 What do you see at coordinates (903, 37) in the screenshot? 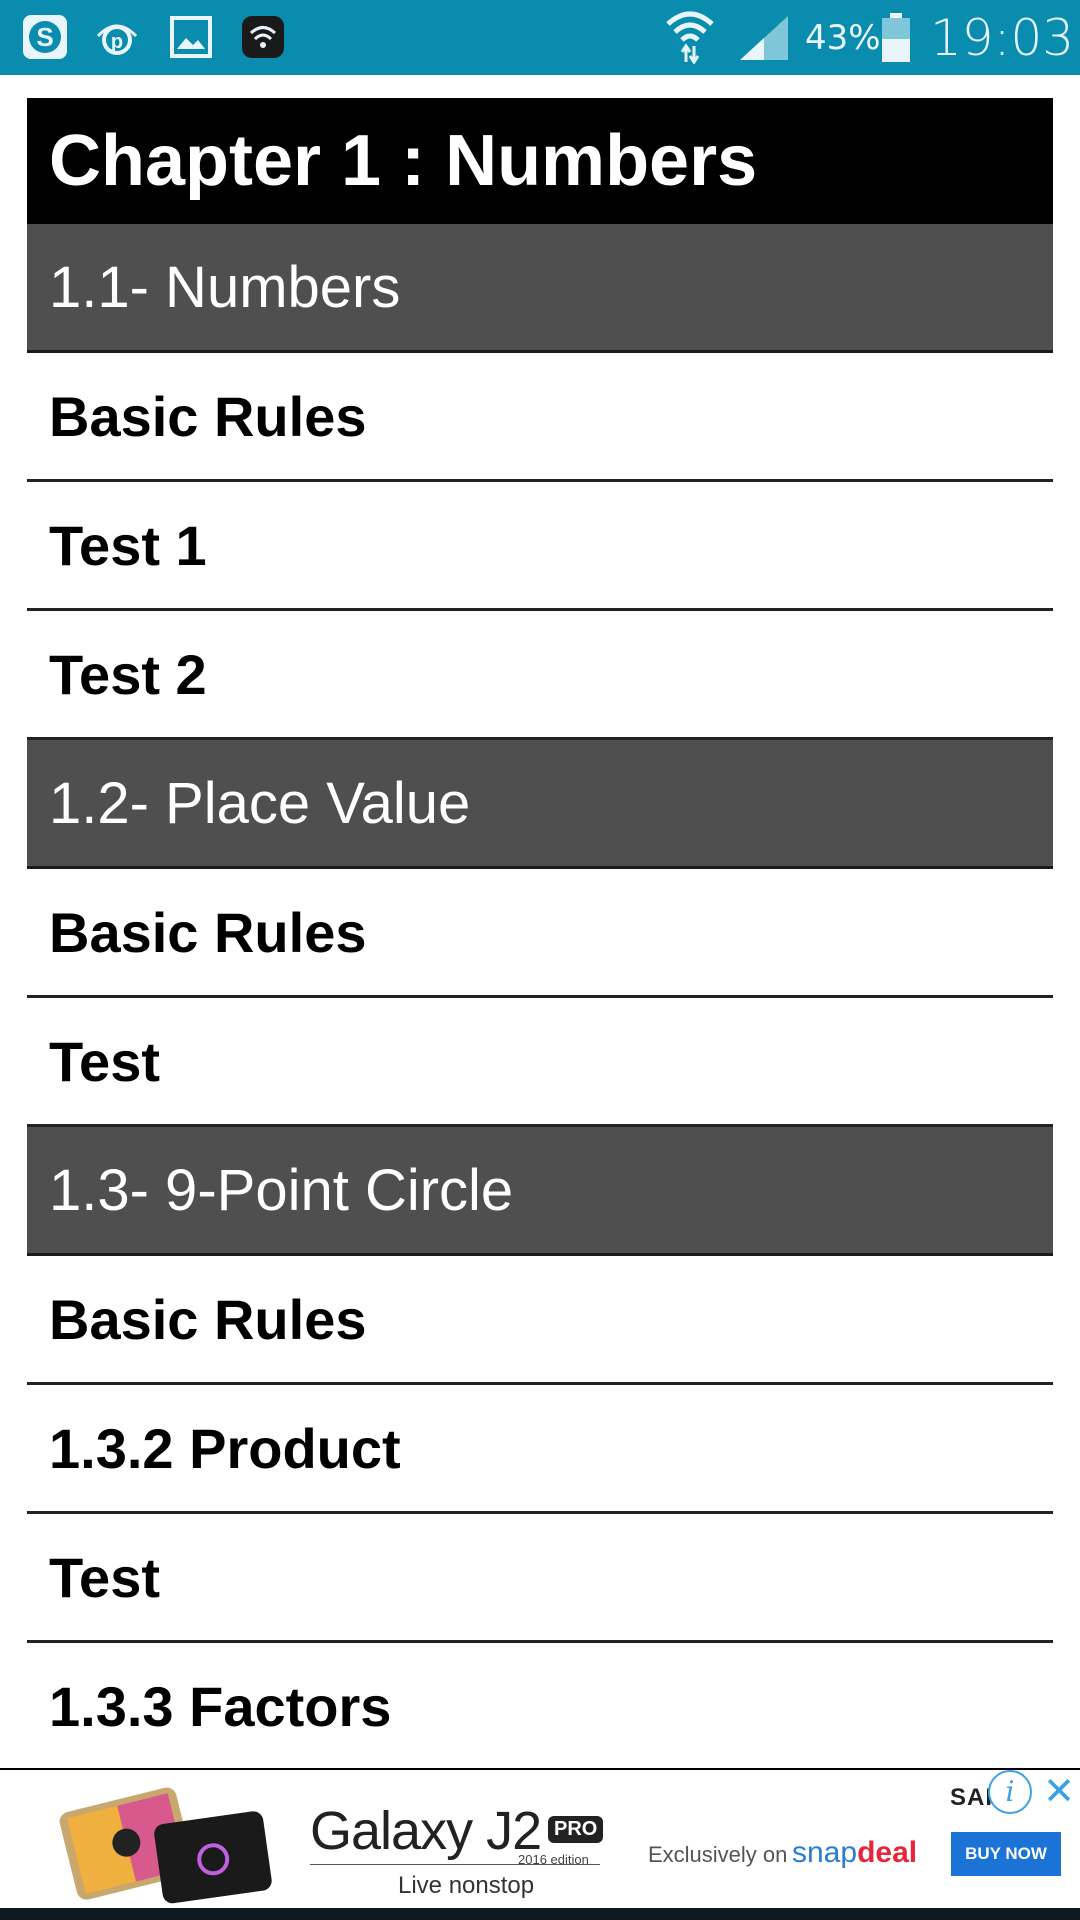
I see `battery-icon` at bounding box center [903, 37].